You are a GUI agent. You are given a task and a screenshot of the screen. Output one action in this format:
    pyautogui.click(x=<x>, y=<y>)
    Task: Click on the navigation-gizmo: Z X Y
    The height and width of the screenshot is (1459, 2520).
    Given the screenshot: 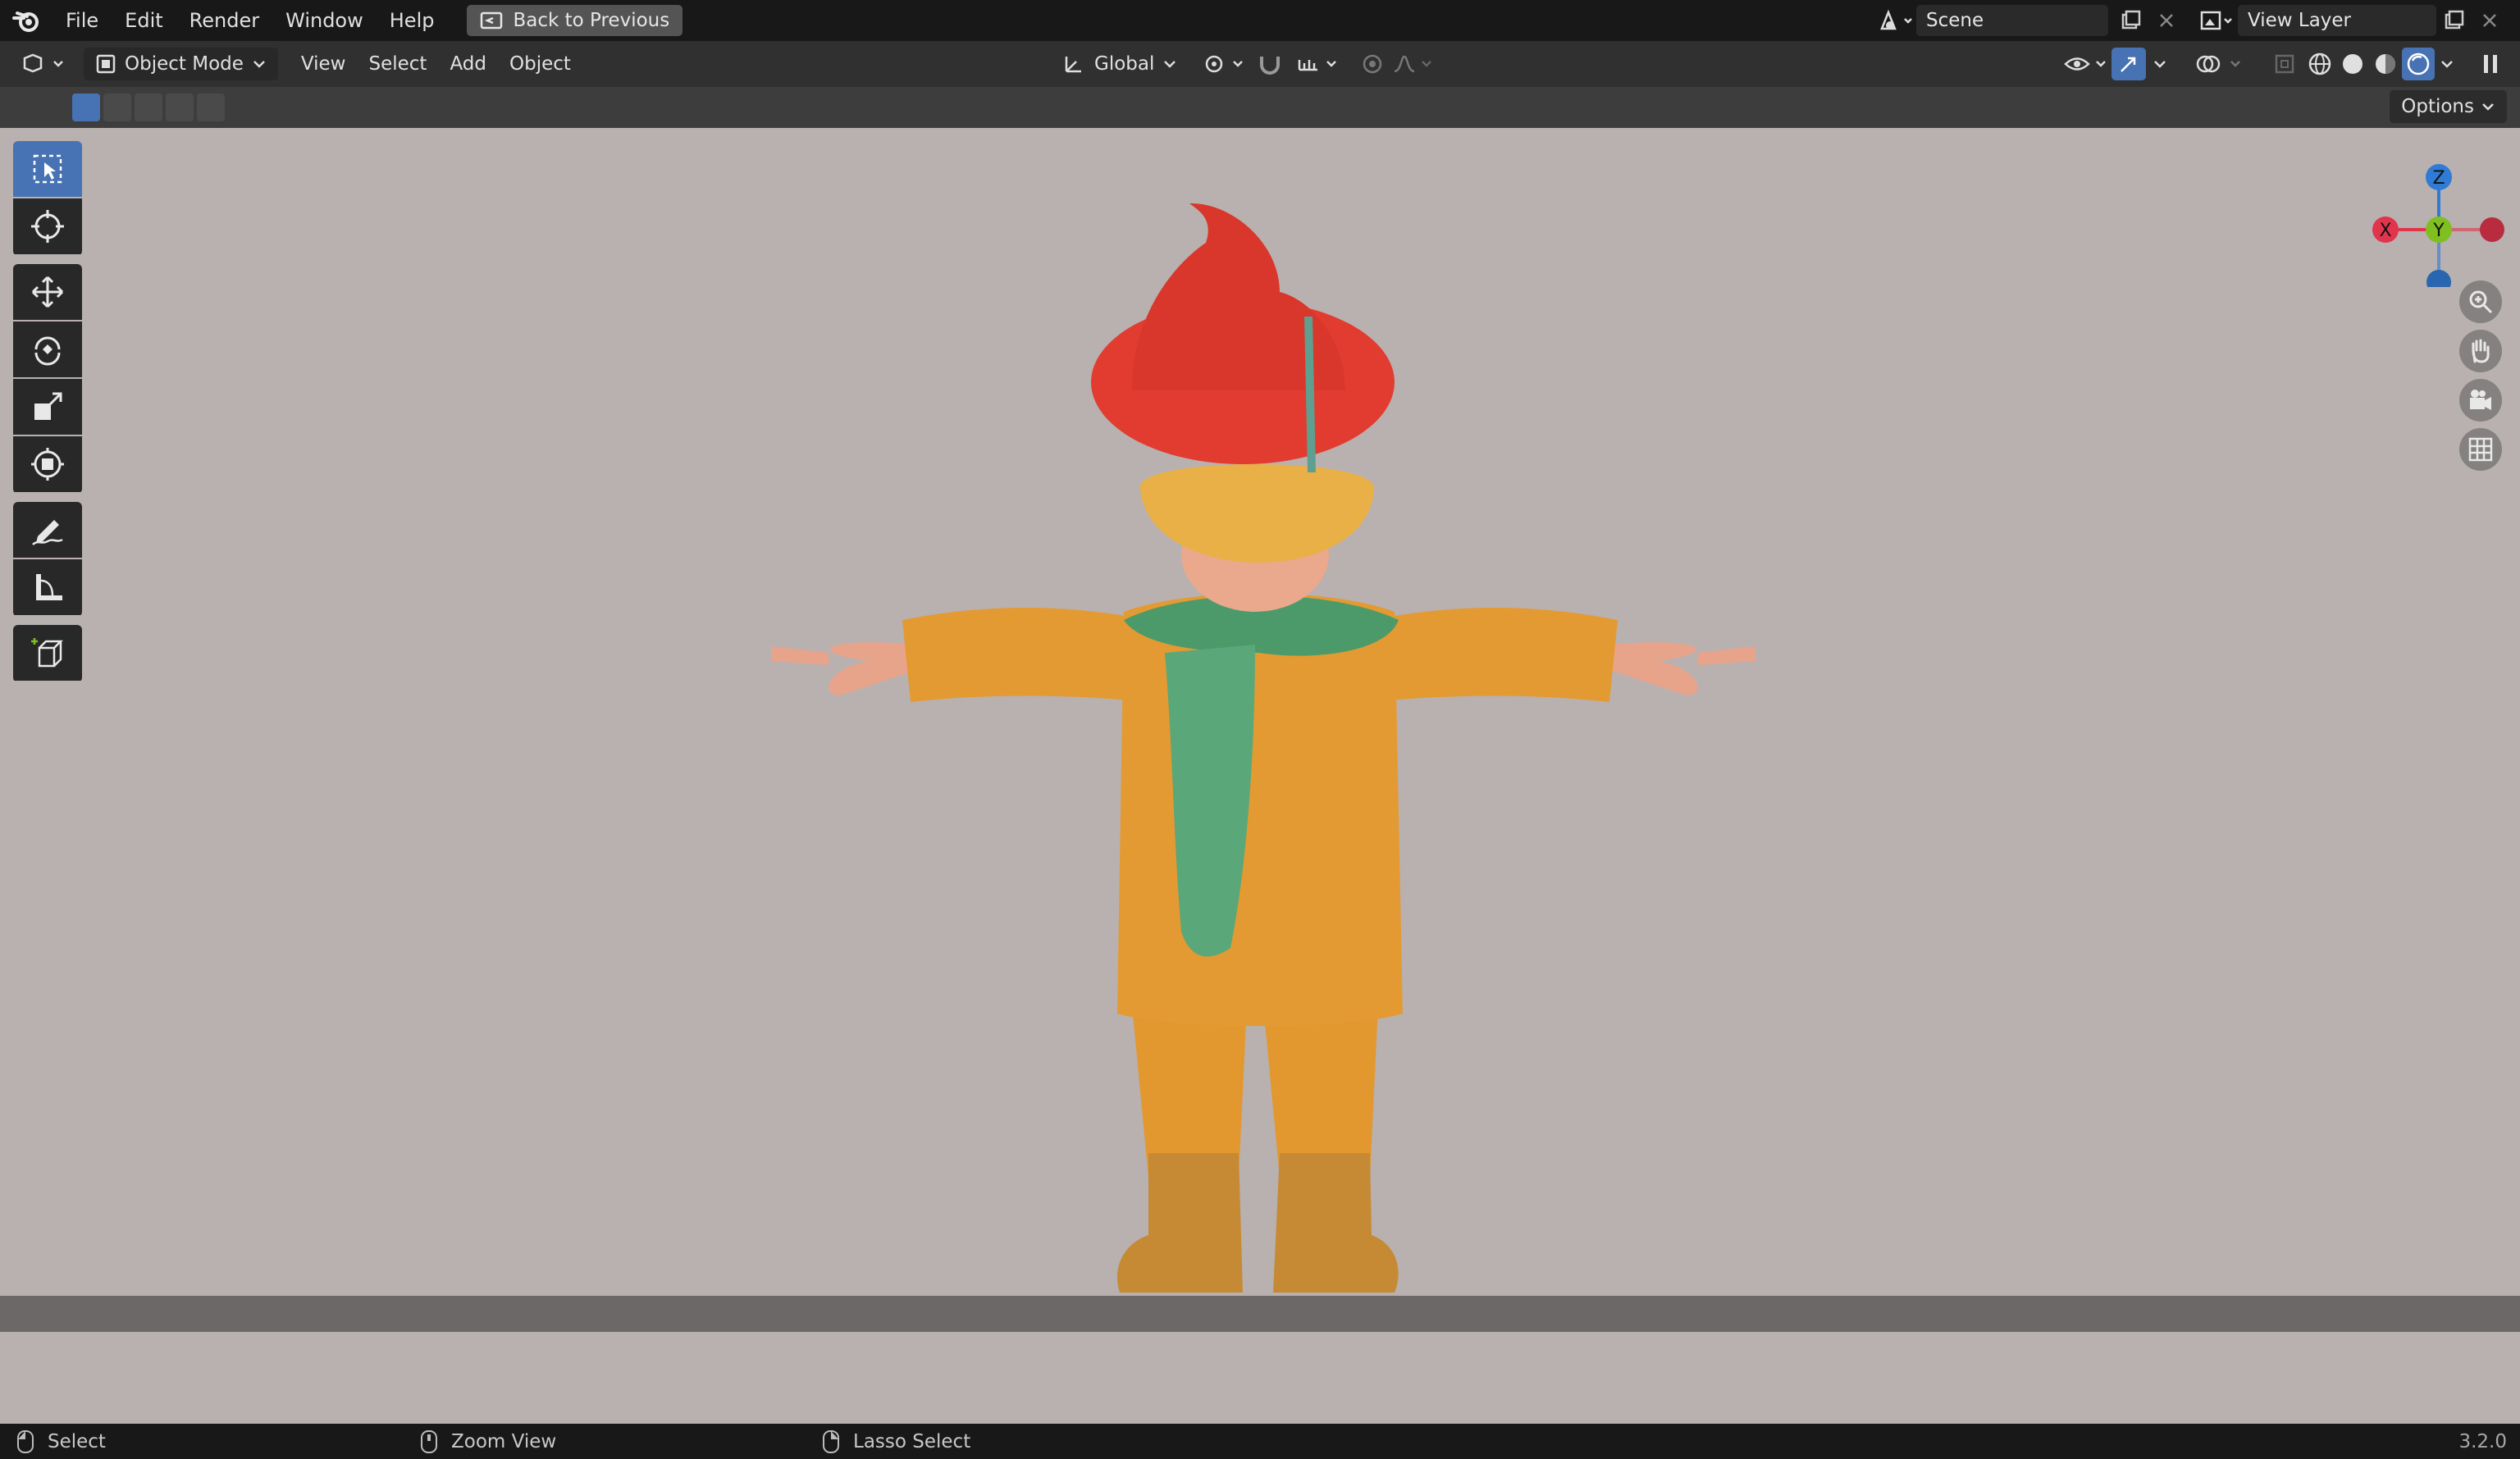 What is the action you would take?
    pyautogui.click(x=2439, y=217)
    